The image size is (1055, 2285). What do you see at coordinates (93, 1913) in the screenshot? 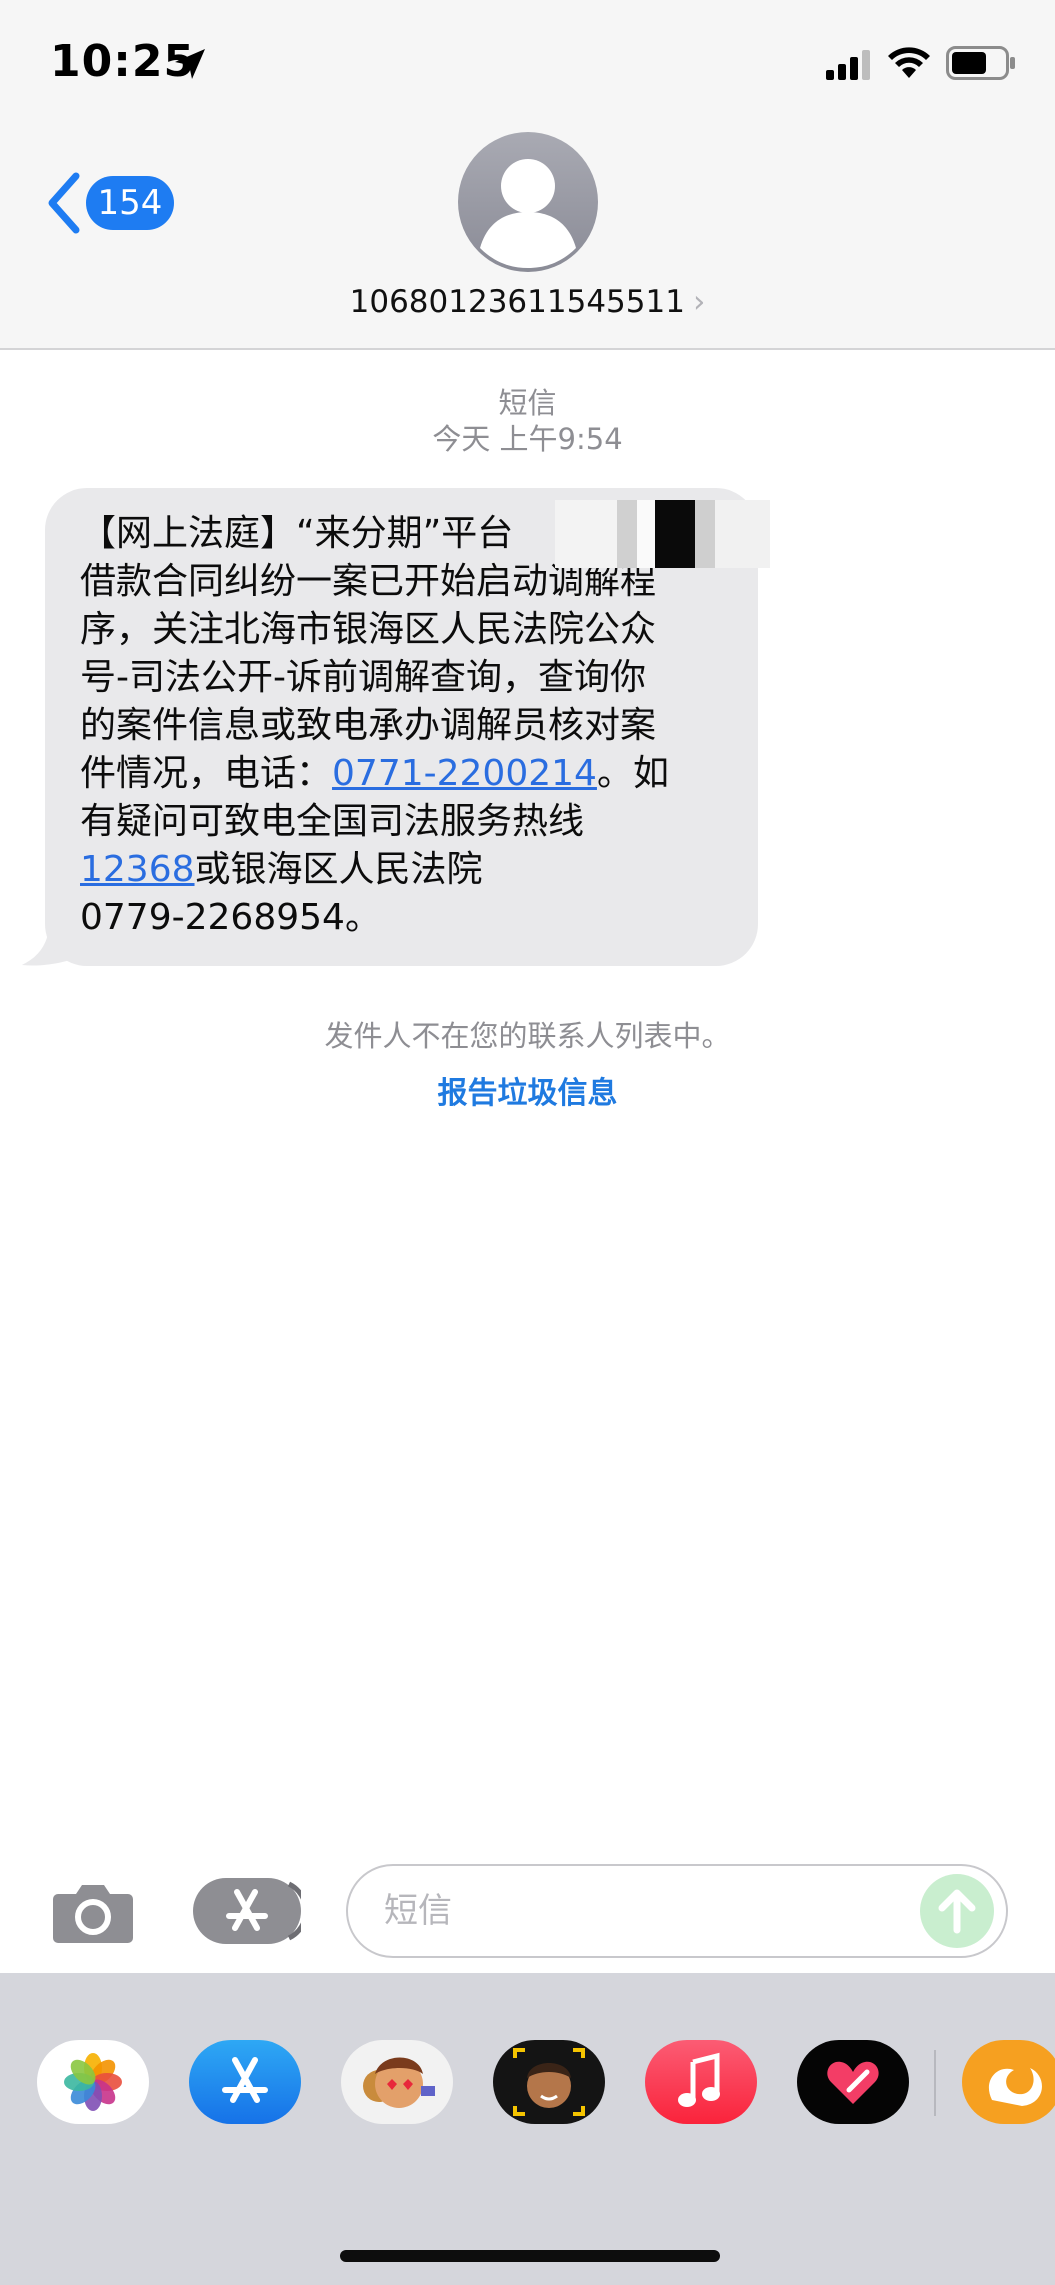
I see `camera-icon` at bounding box center [93, 1913].